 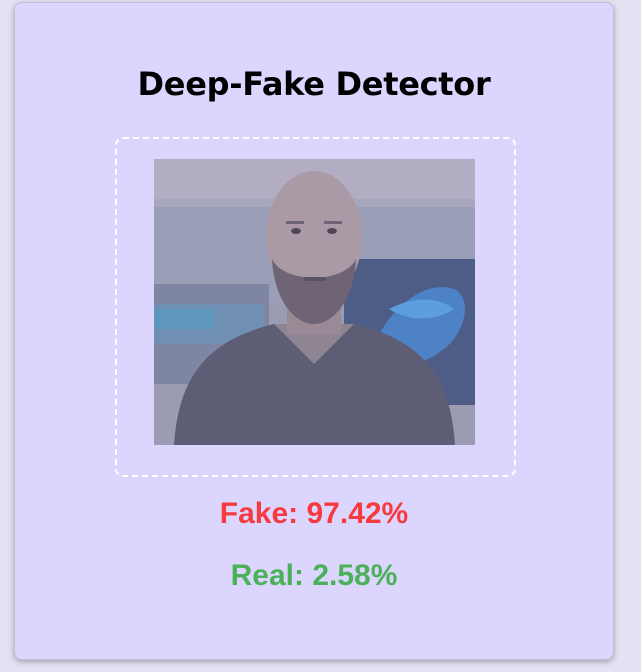 I want to click on real-value: 2.58%, so click(x=355, y=575).